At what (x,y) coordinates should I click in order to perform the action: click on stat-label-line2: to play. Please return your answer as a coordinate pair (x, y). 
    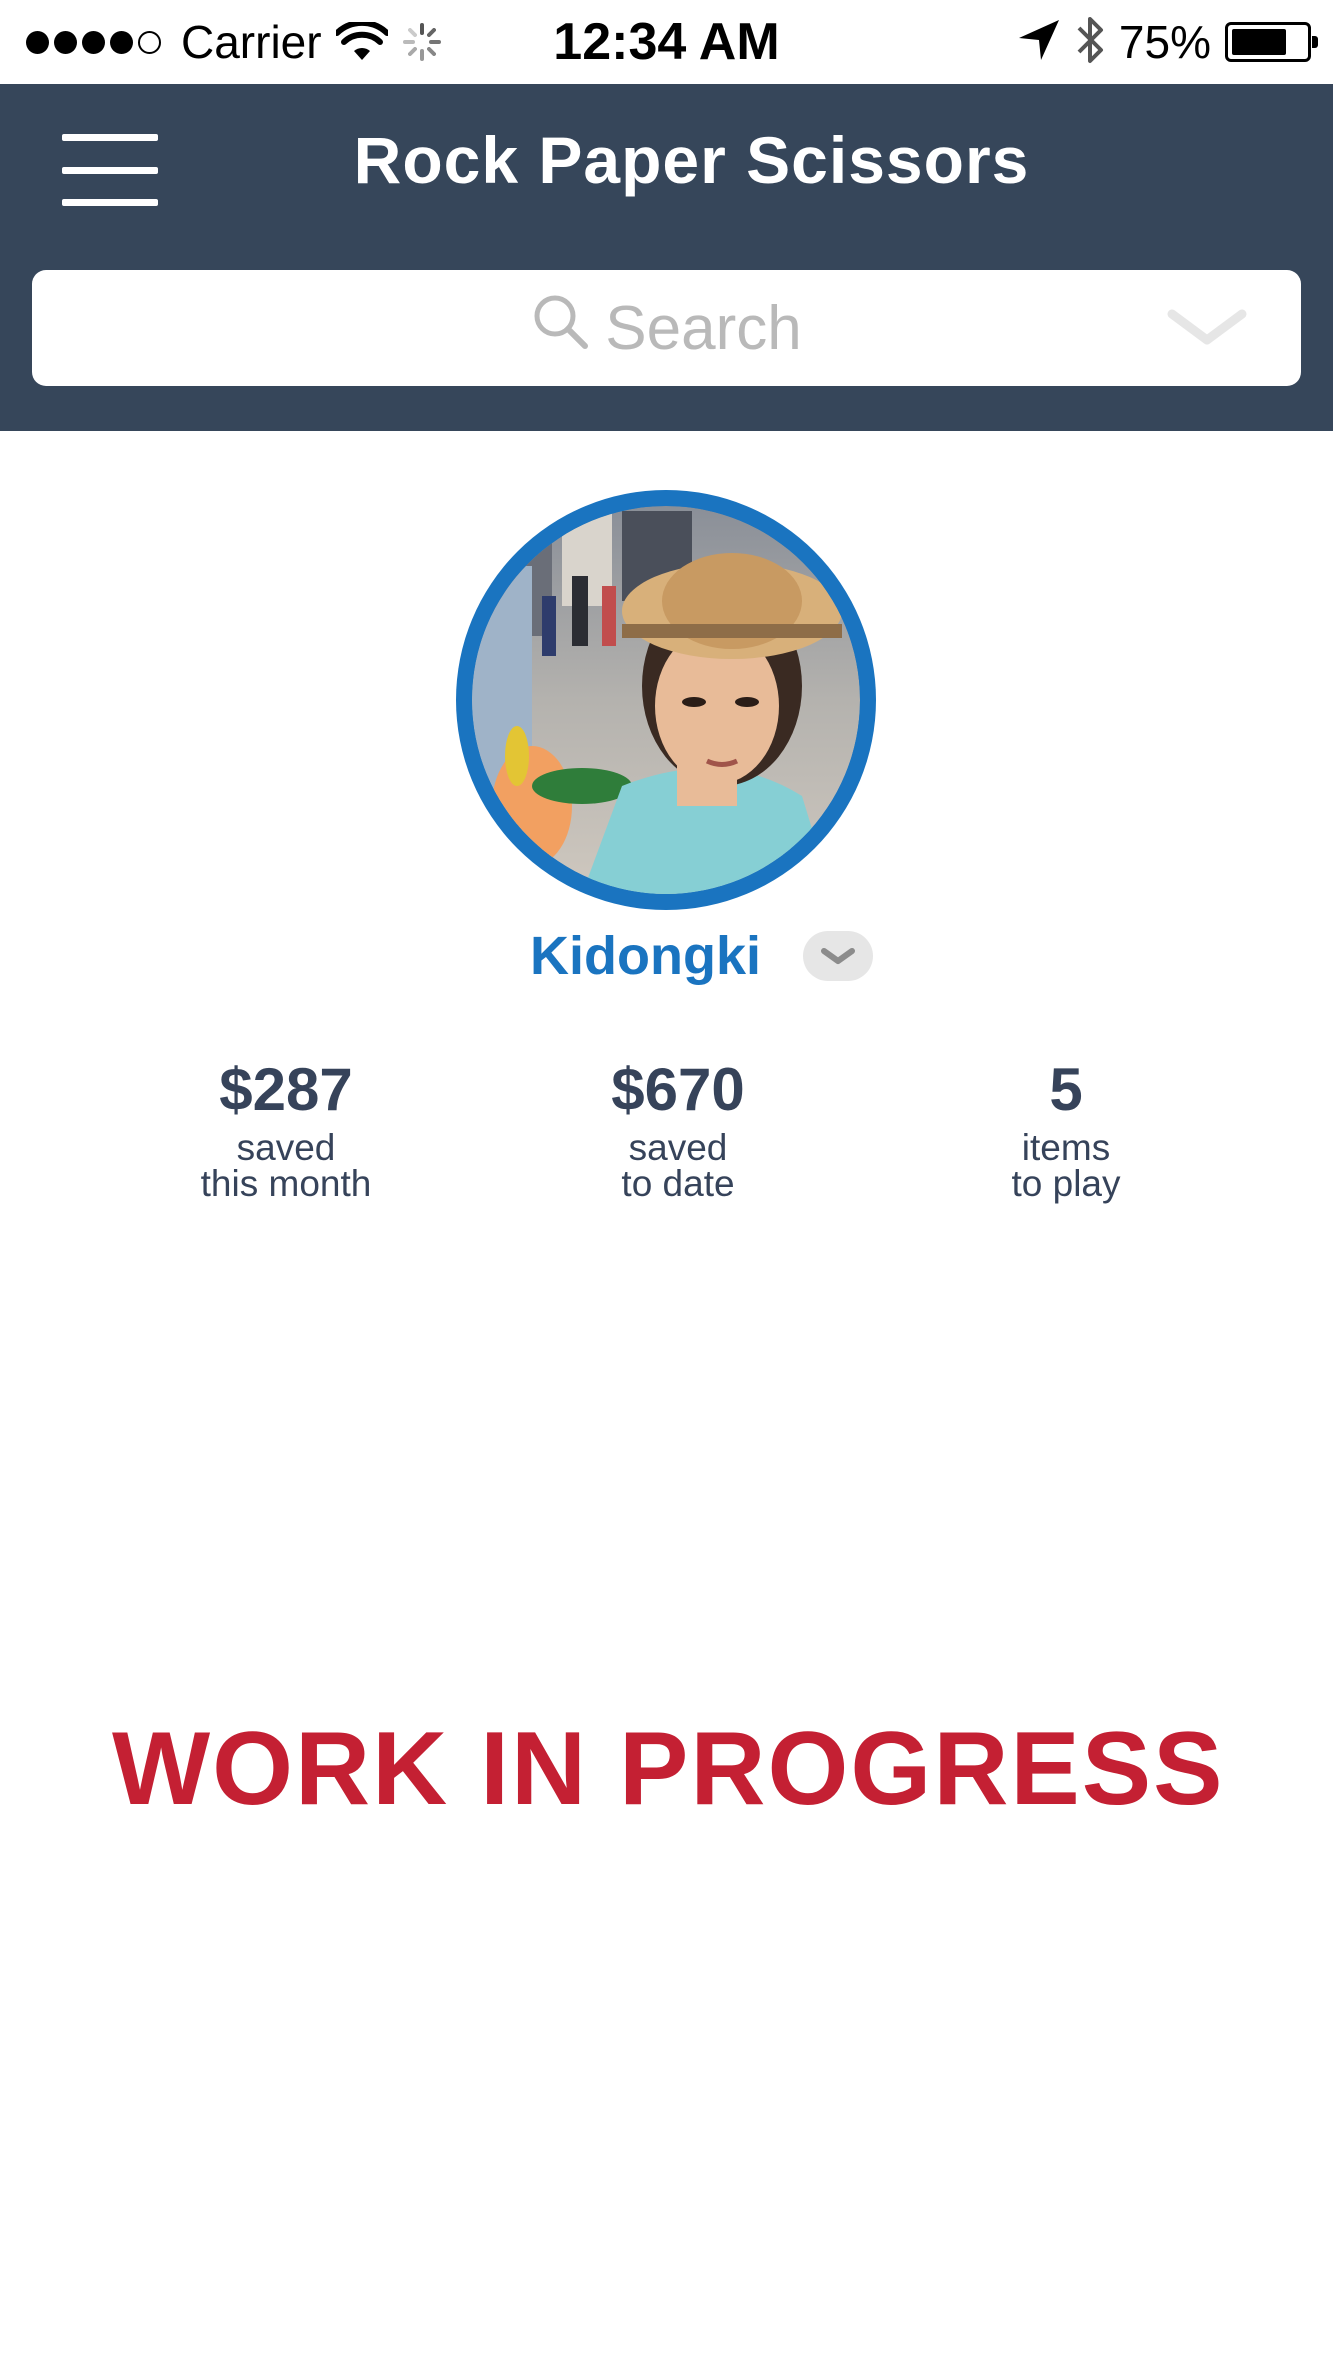
    Looking at the image, I should click on (1066, 1183).